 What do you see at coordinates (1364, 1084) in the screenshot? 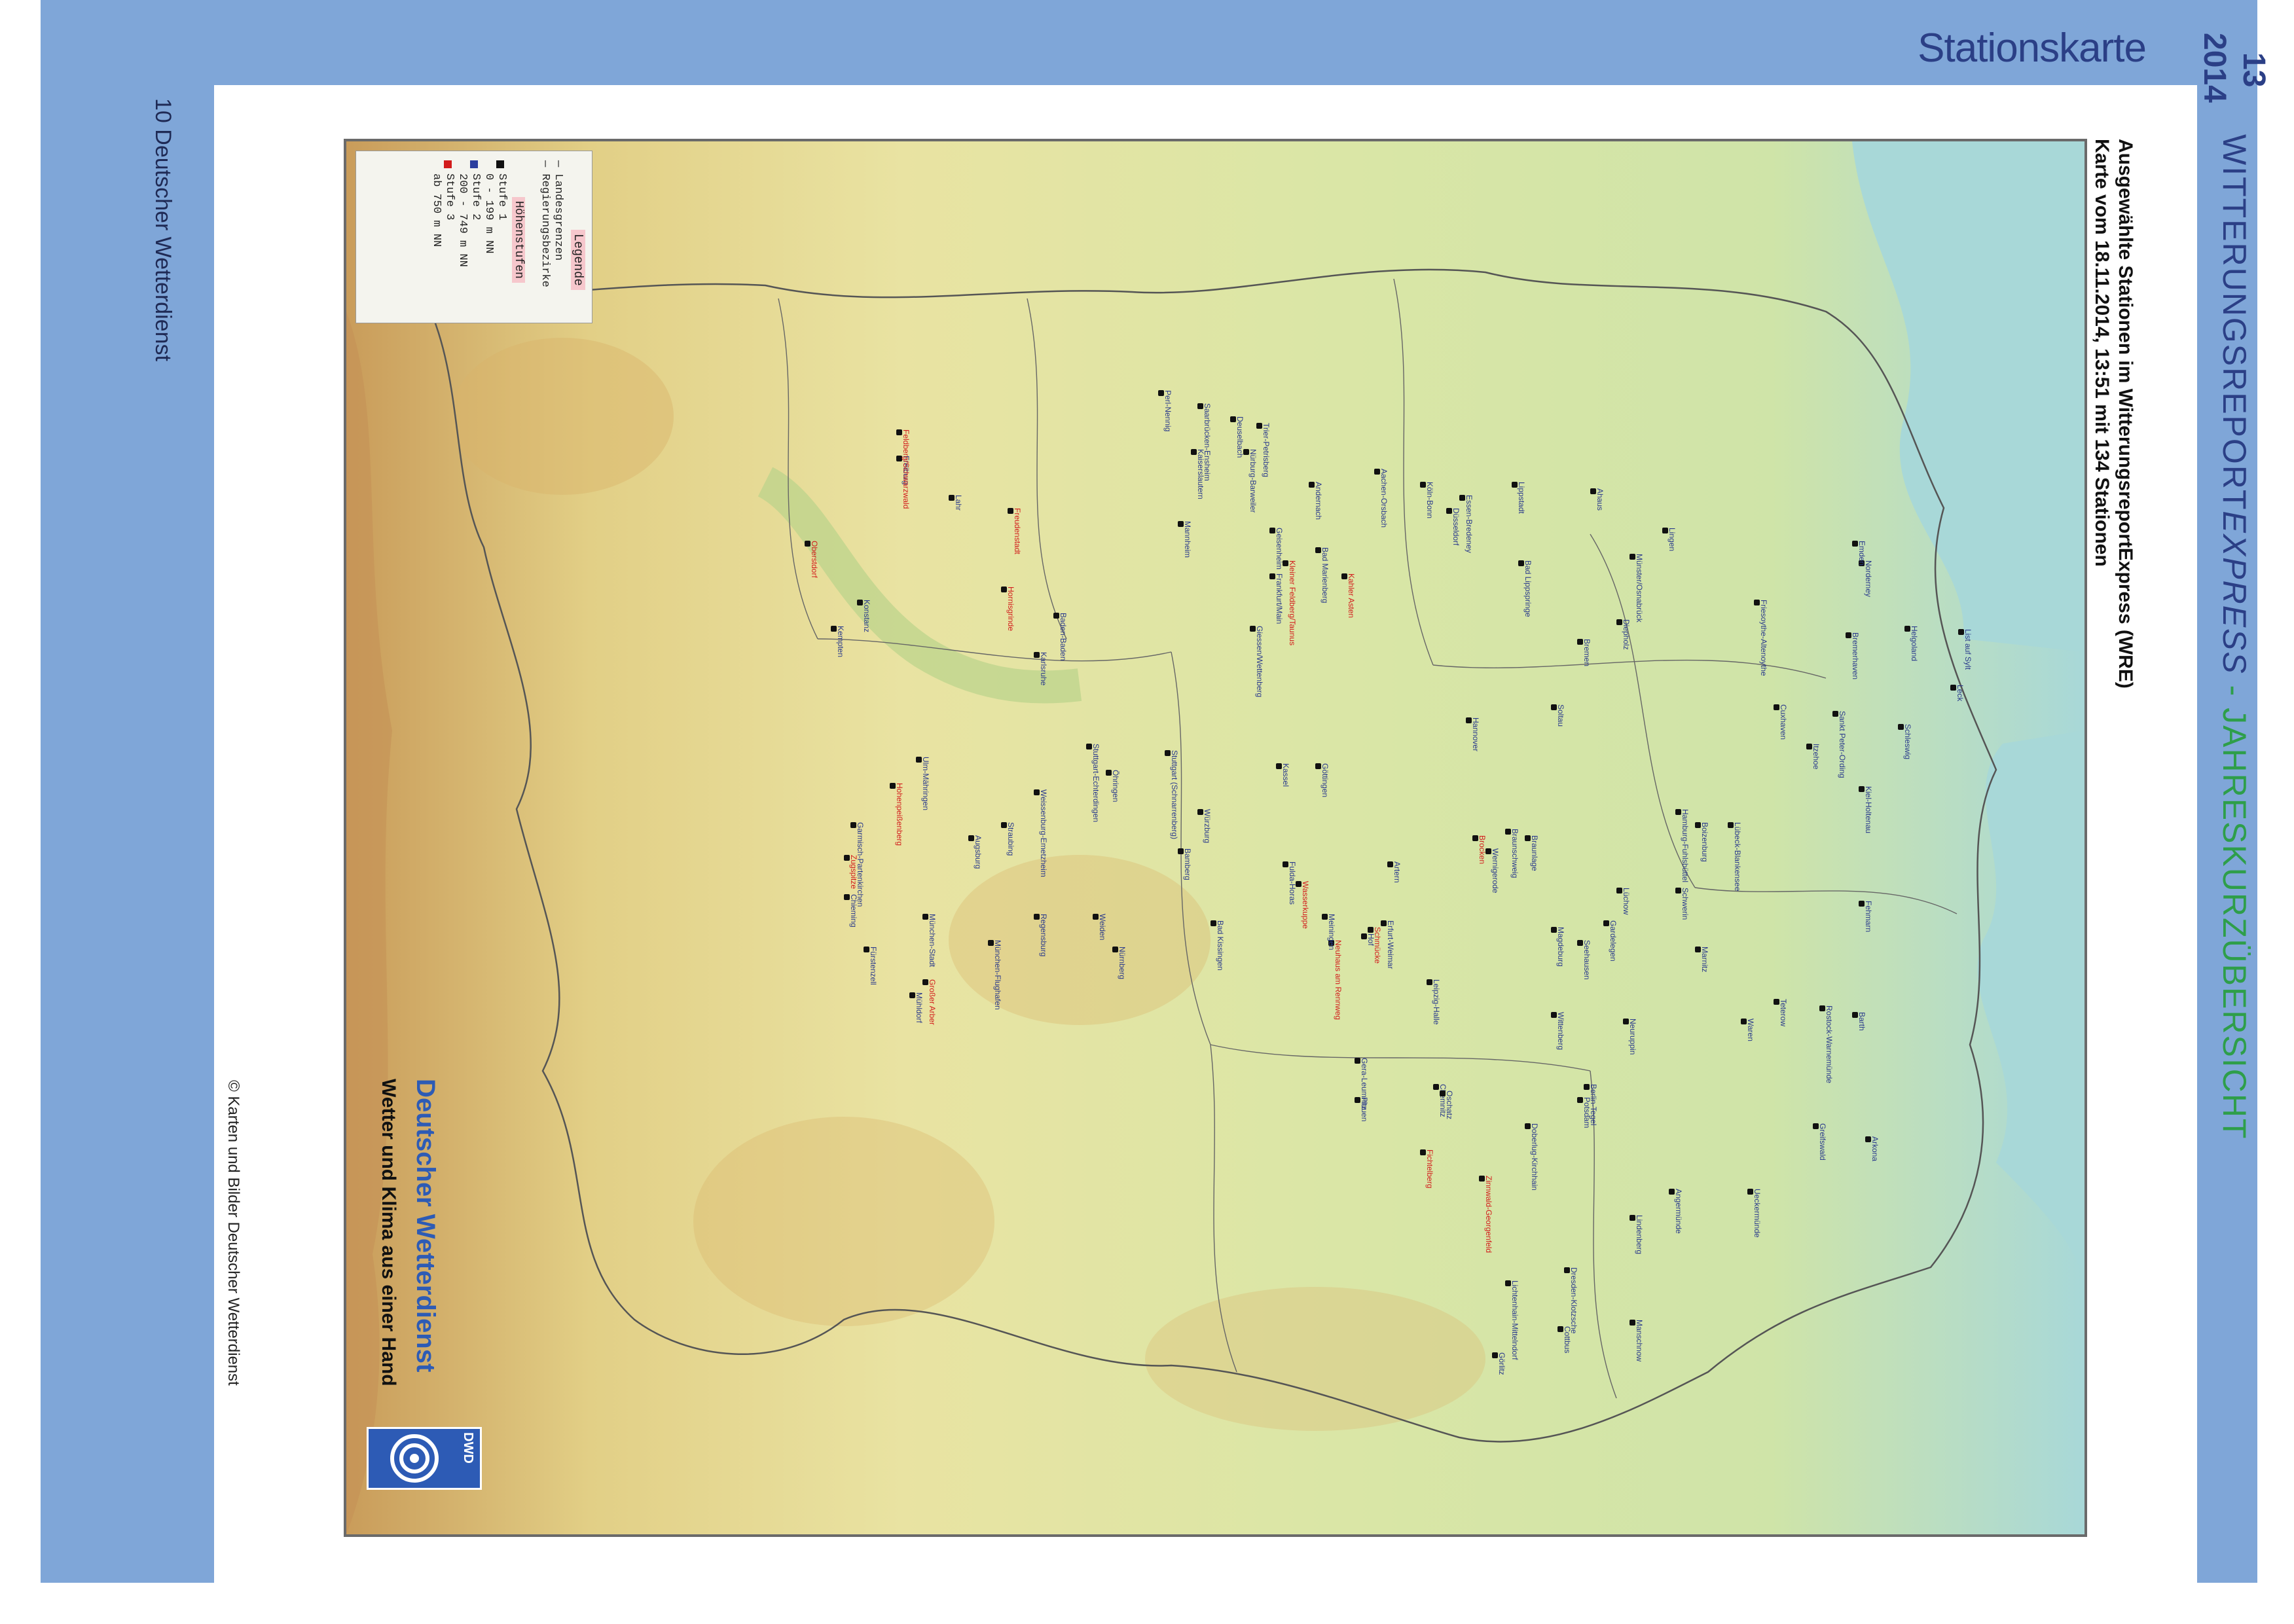
I see `station-label: Gera-Leumnitz` at bounding box center [1364, 1084].